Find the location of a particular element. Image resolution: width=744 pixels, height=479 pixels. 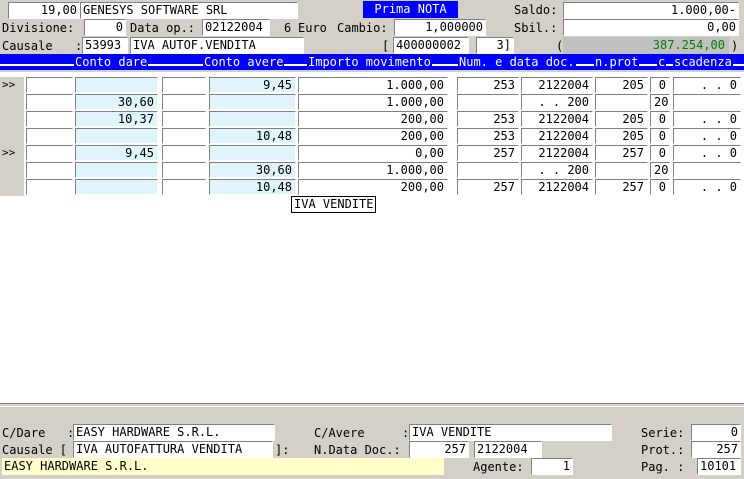

causale-label: Causale is located at coordinates (27, 46).